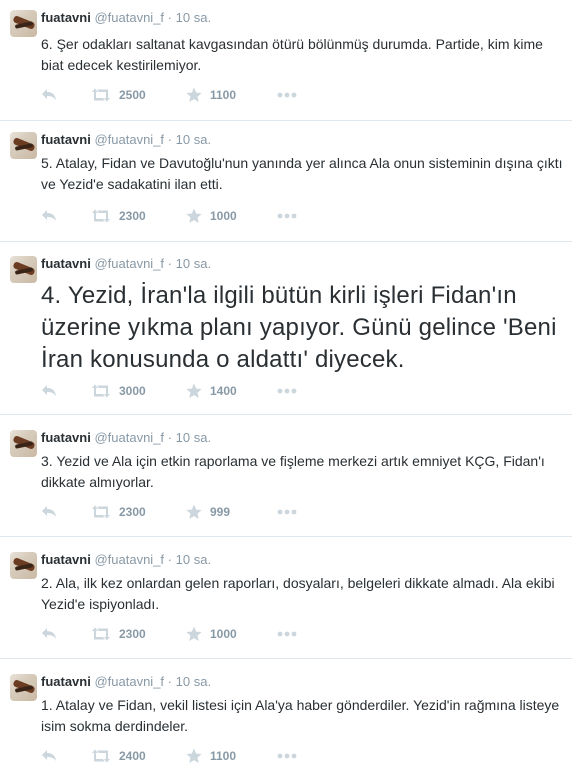 This screenshot has height=766, width=572. I want to click on favorite-button: 1400, so click(211, 391).